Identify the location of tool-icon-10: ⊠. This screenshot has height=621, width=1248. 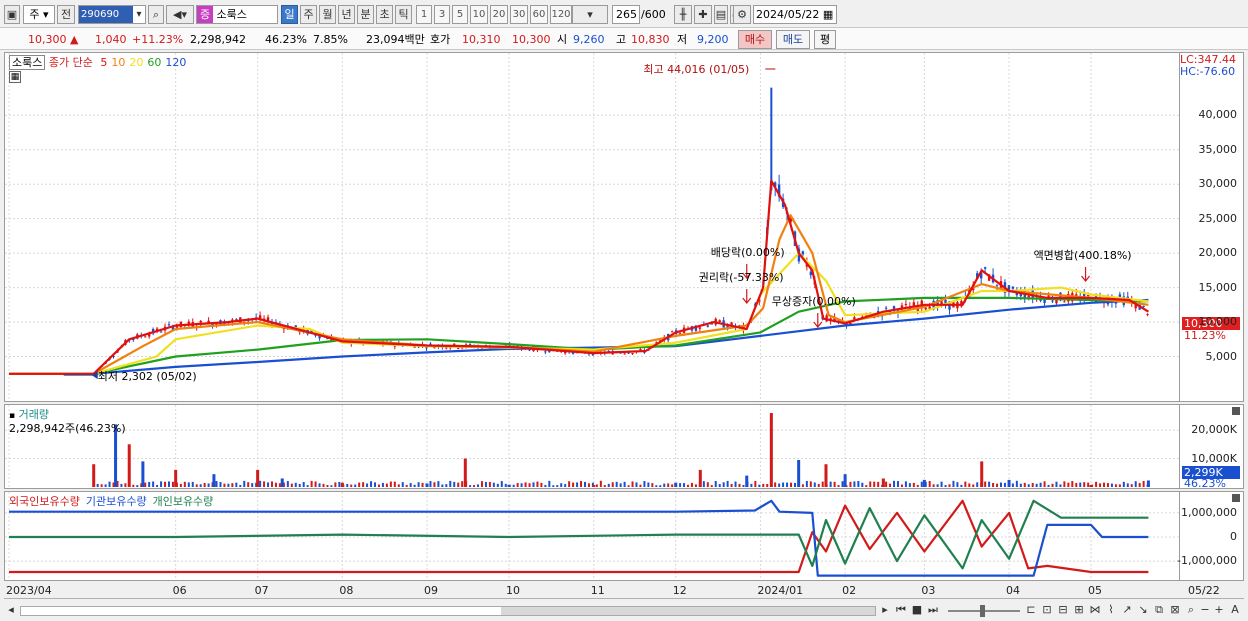
(1175, 610).